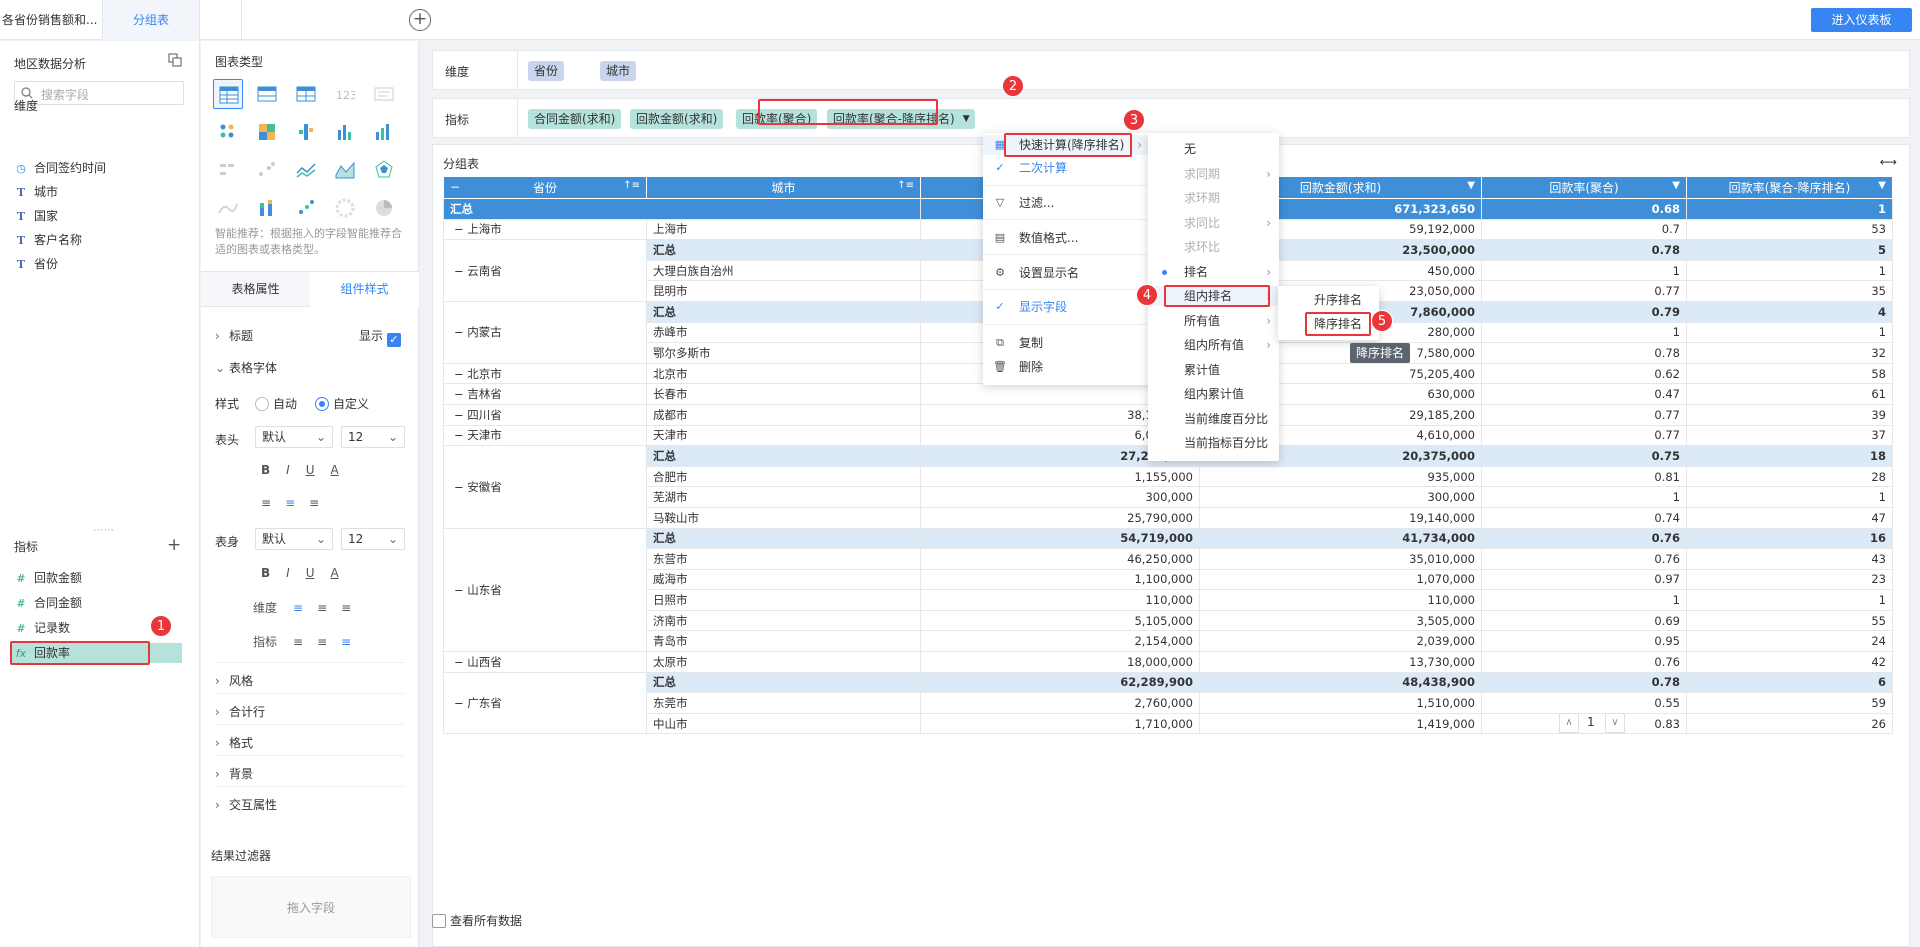  What do you see at coordinates (255, 289) in the screenshot?
I see `tab-table-properties: 表格属性` at bounding box center [255, 289].